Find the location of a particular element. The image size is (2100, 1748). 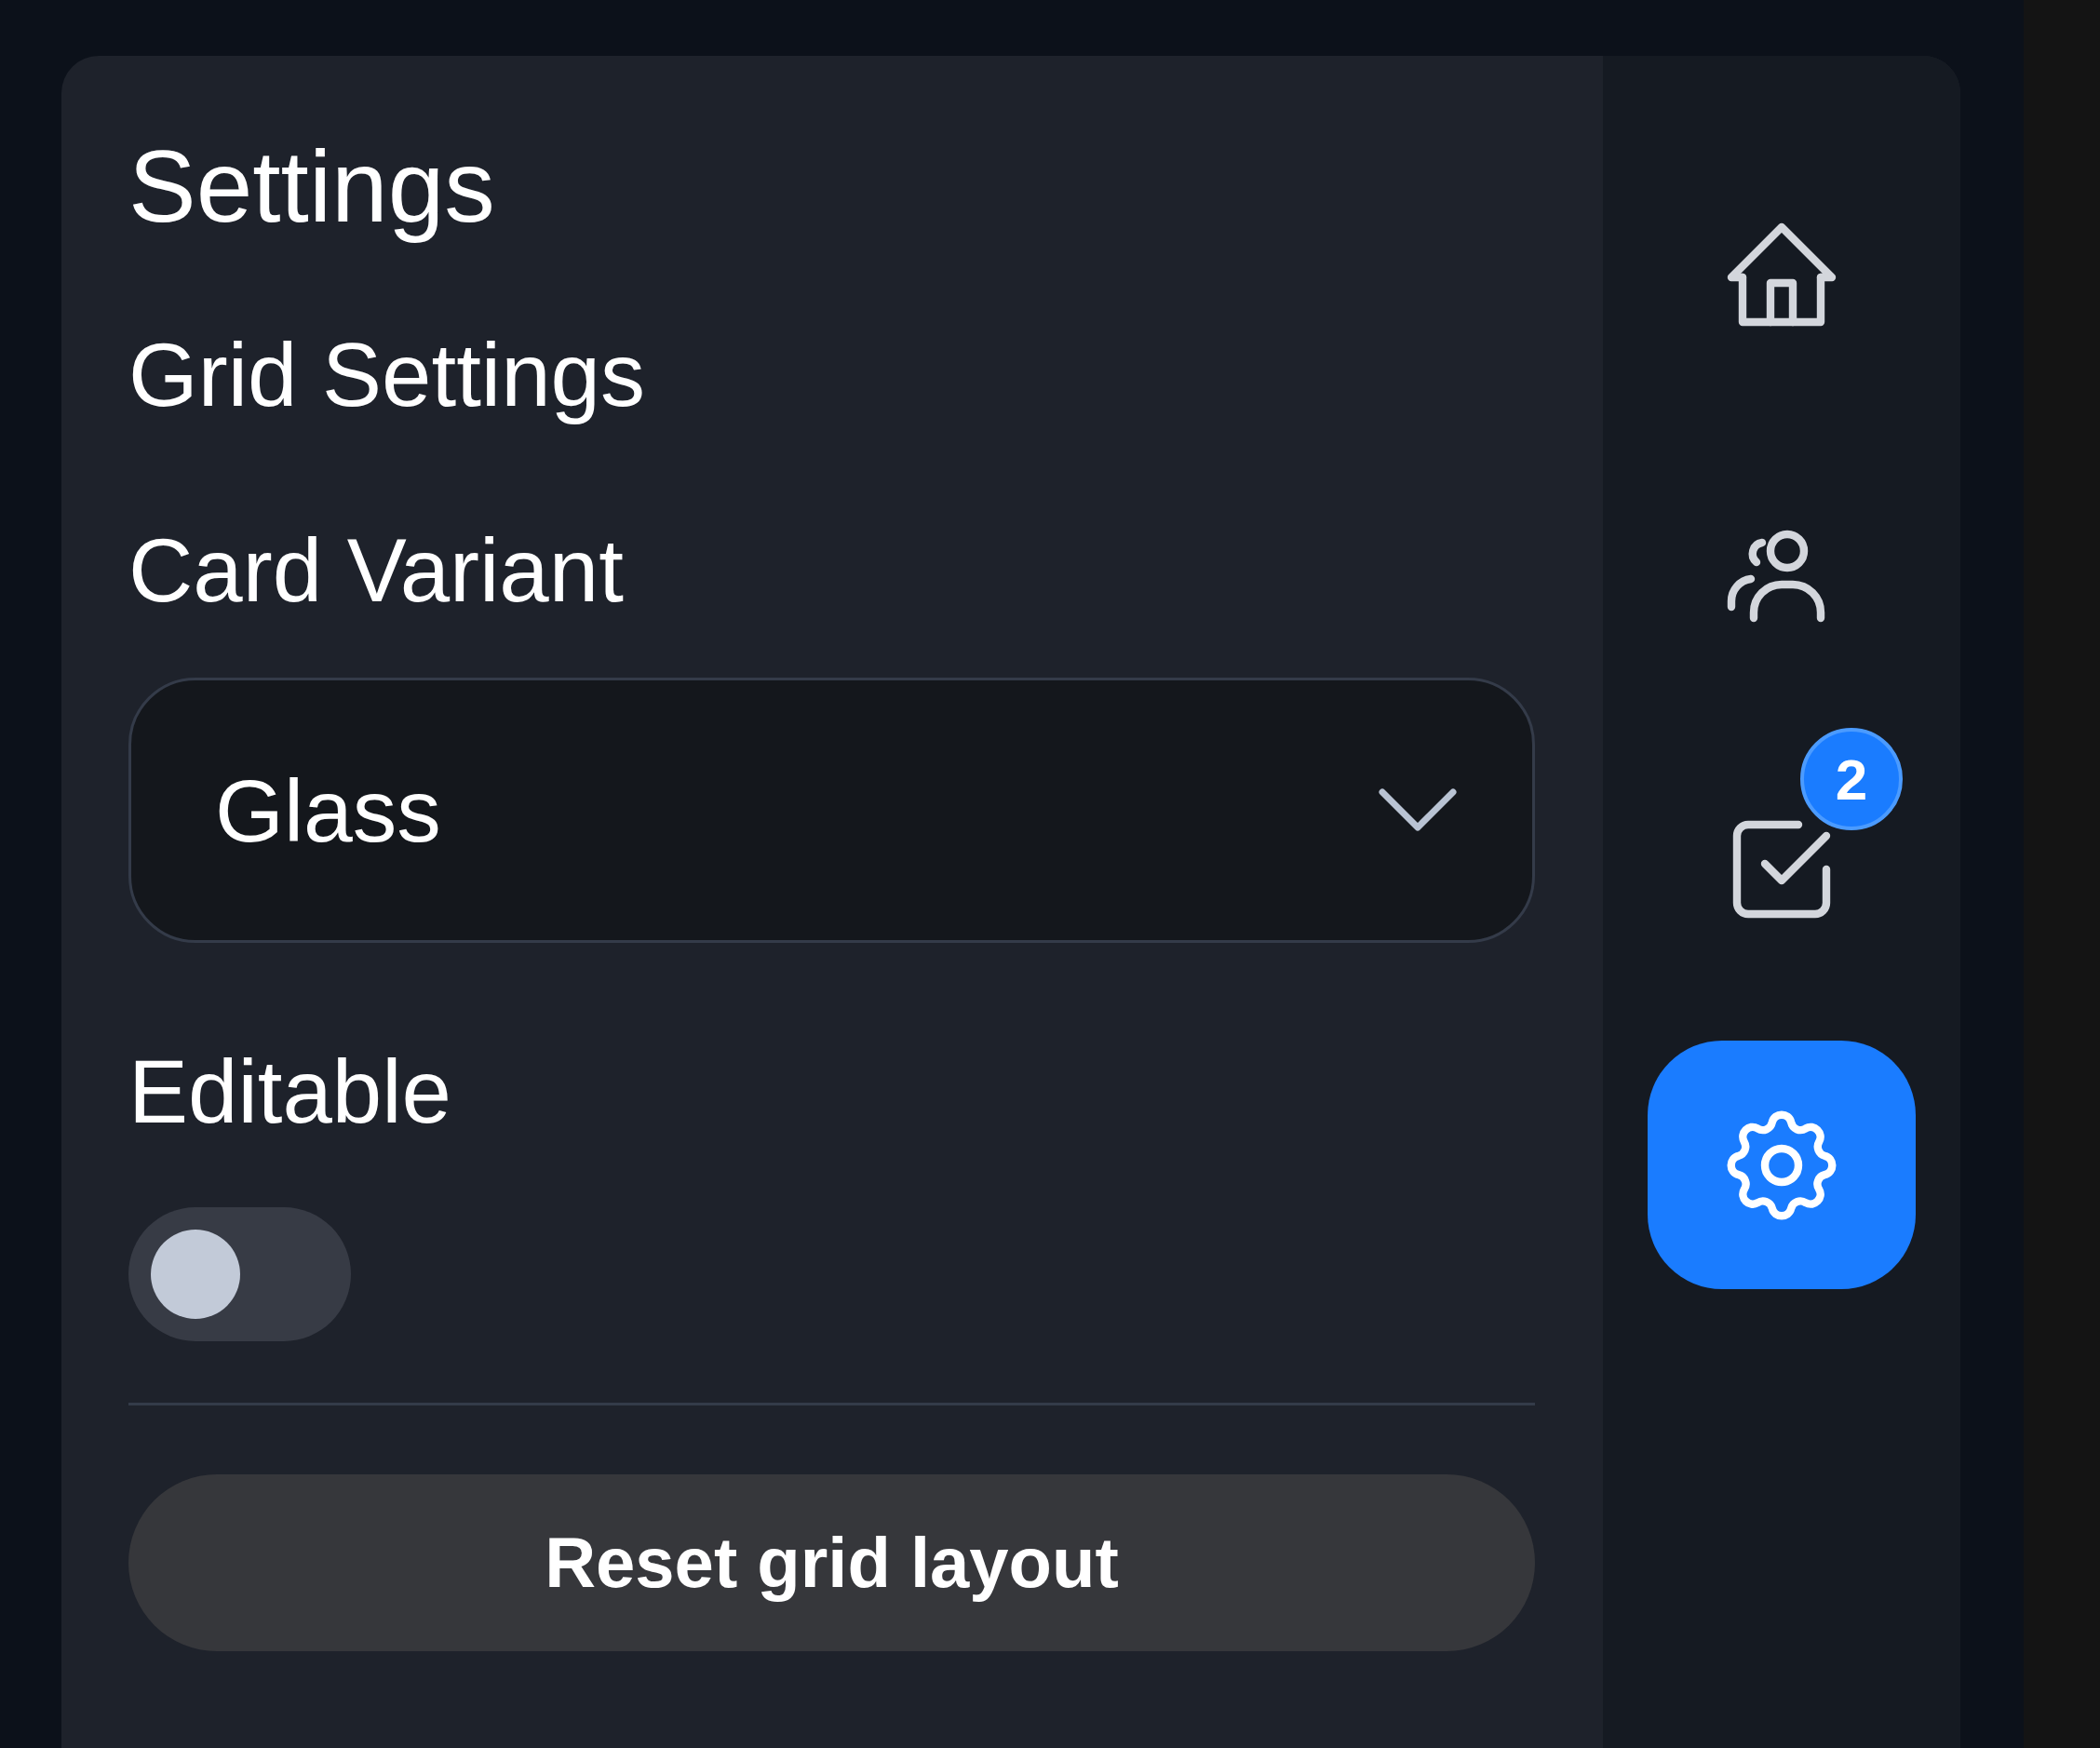

field-label: Card Variant is located at coordinates (376, 571).